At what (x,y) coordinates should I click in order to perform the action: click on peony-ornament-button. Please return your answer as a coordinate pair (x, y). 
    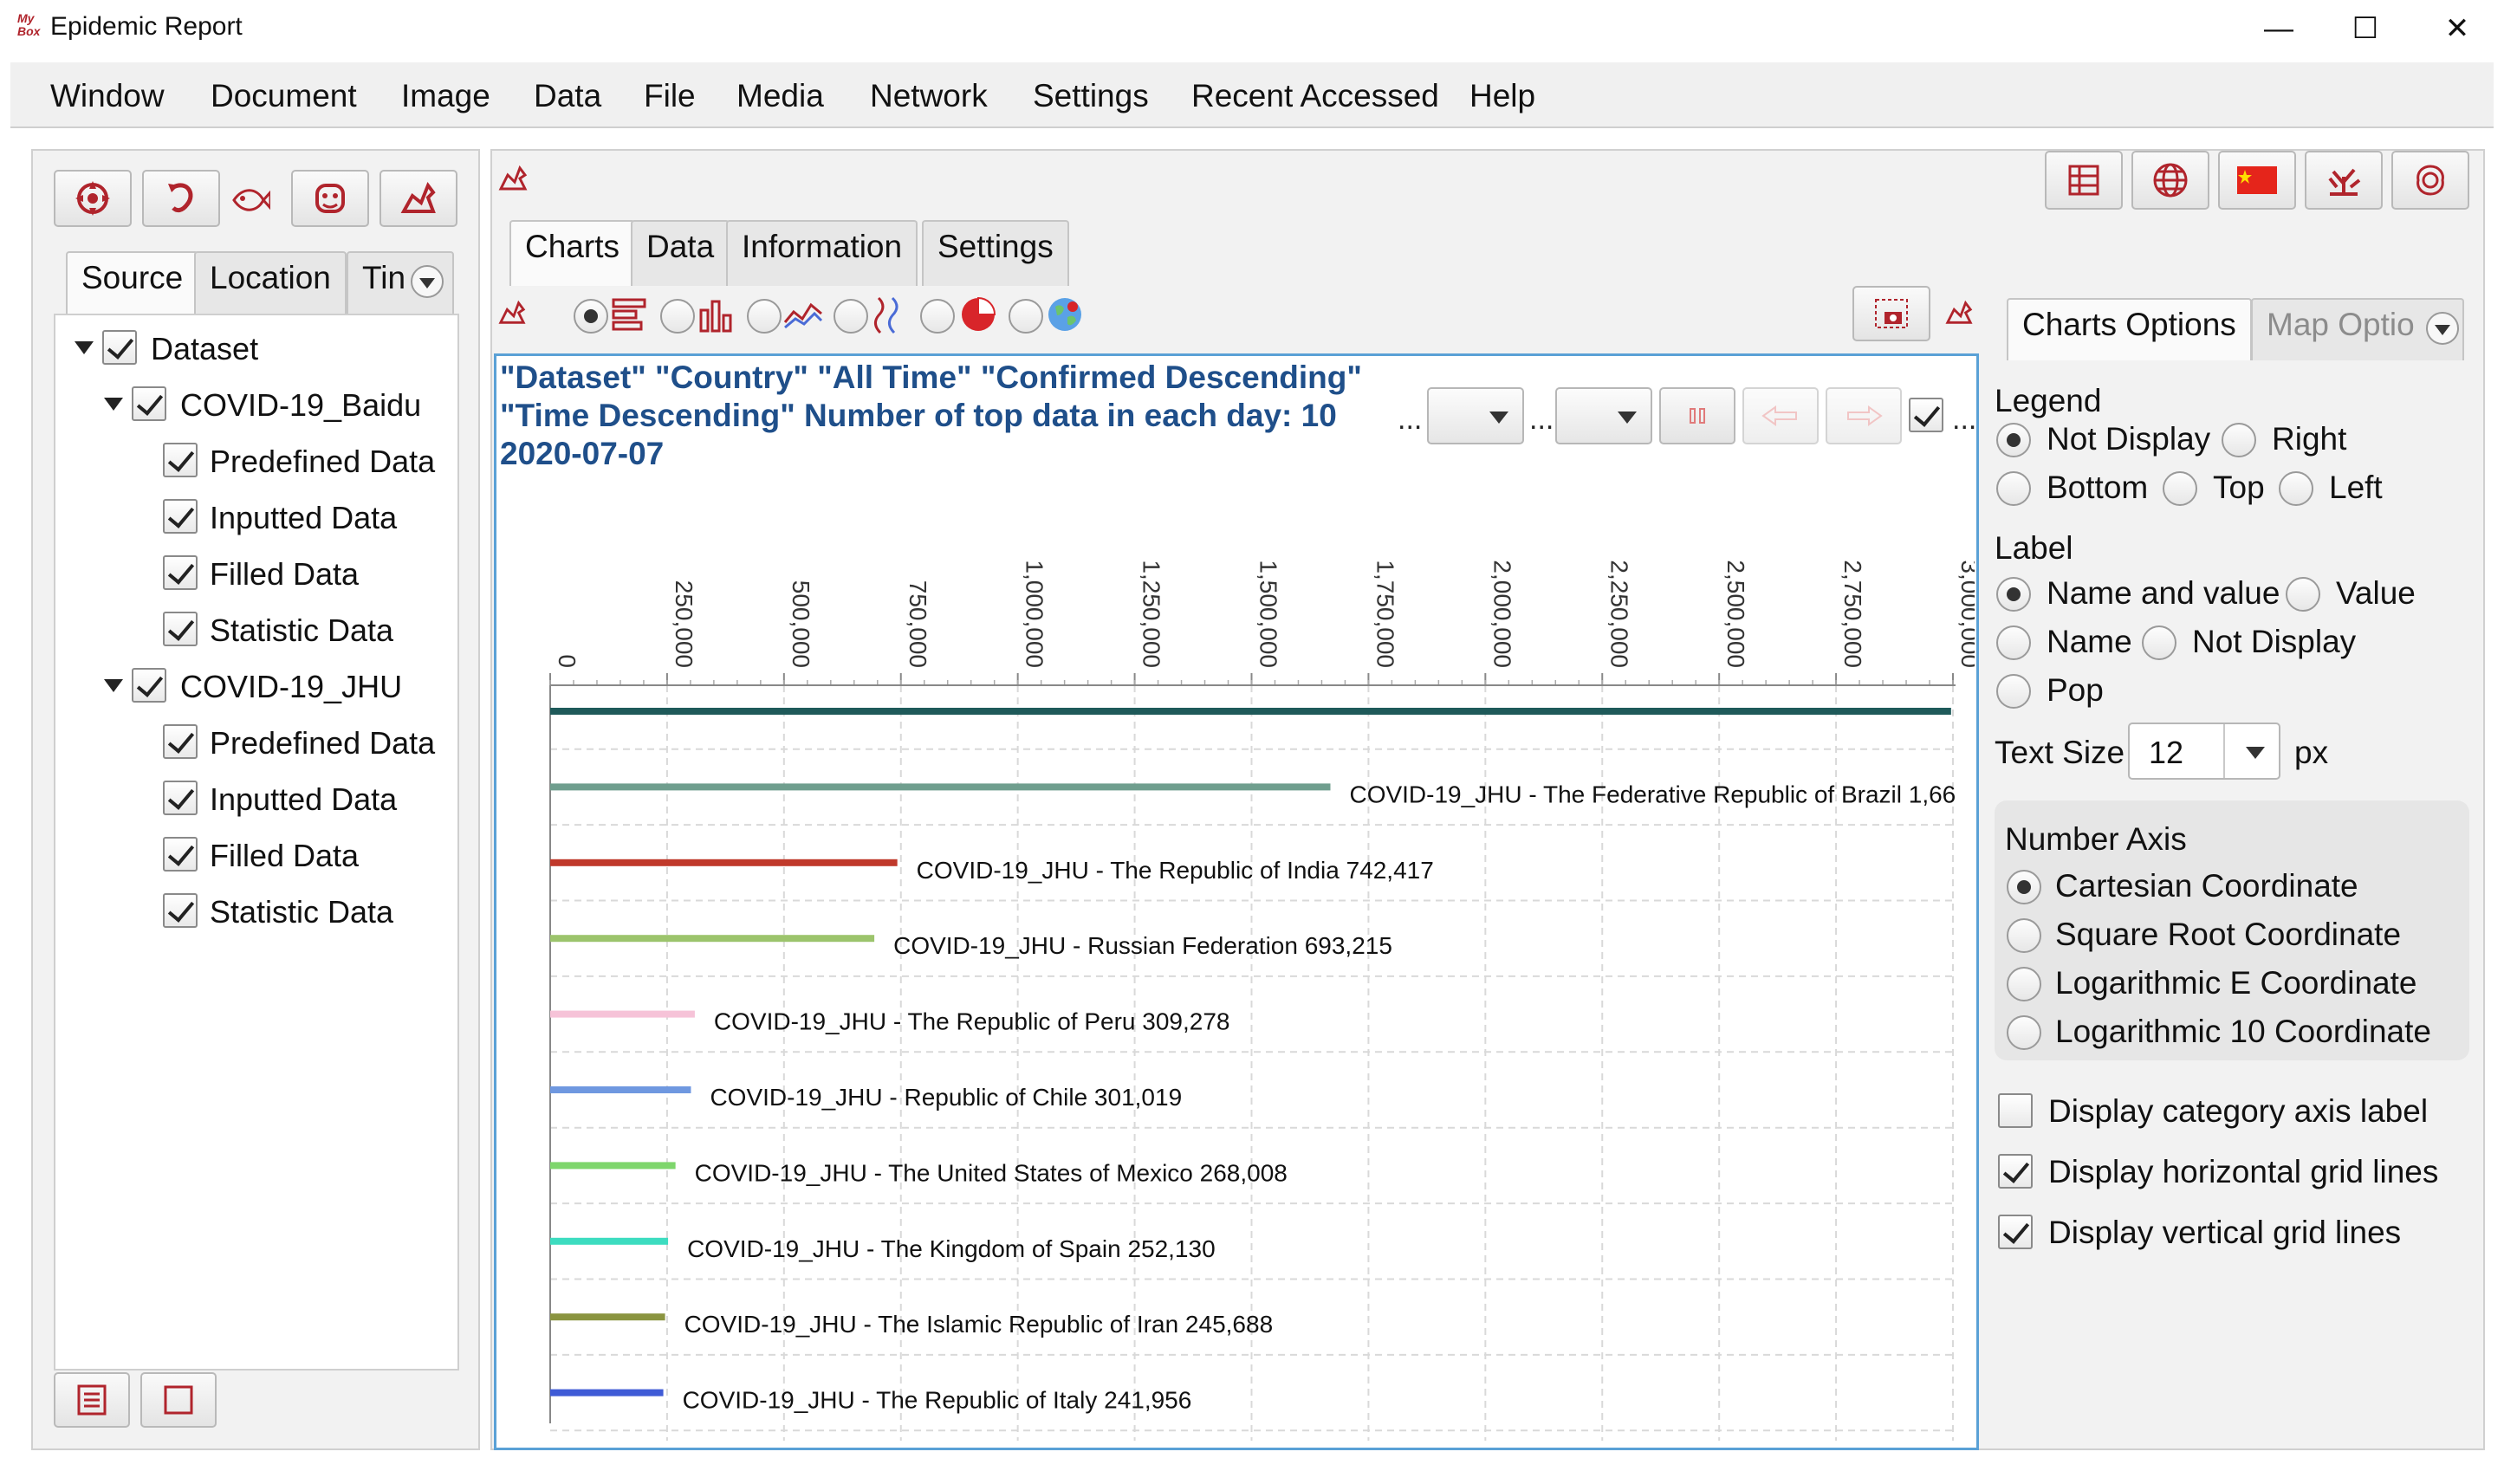
    Looking at the image, I should click on (2430, 180).